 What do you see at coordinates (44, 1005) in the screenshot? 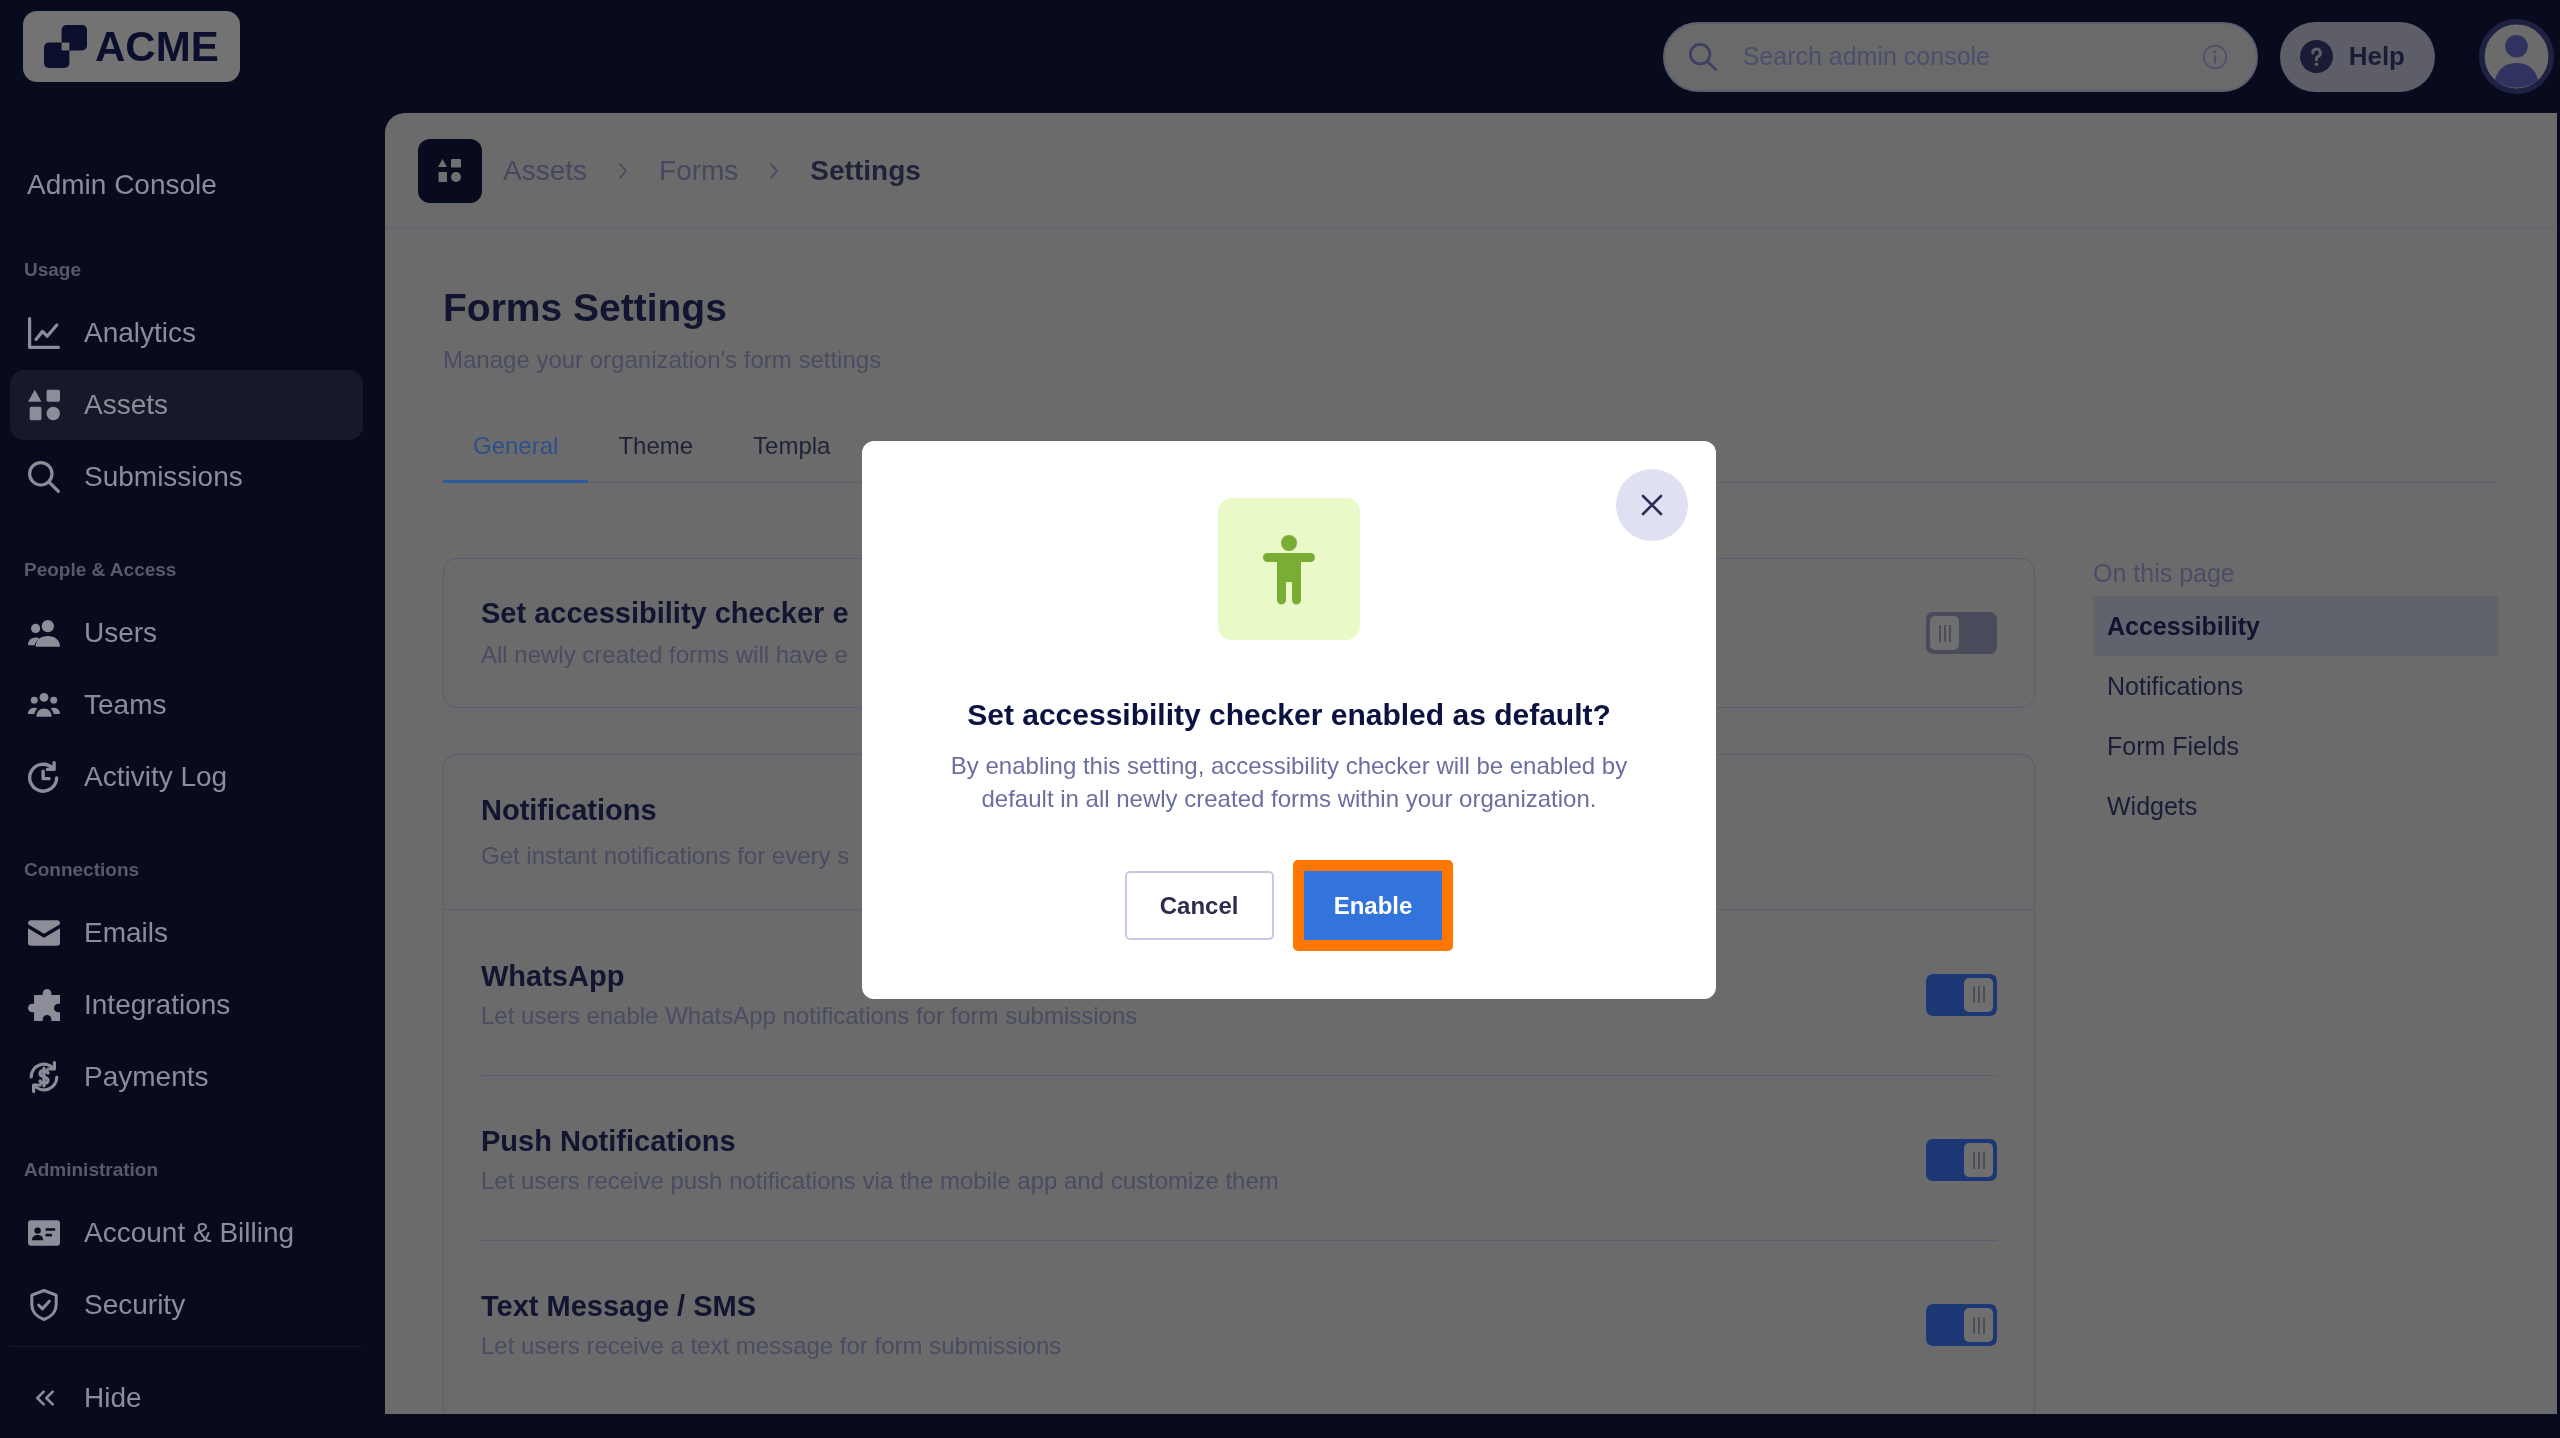
I see `puzzle-icon` at bounding box center [44, 1005].